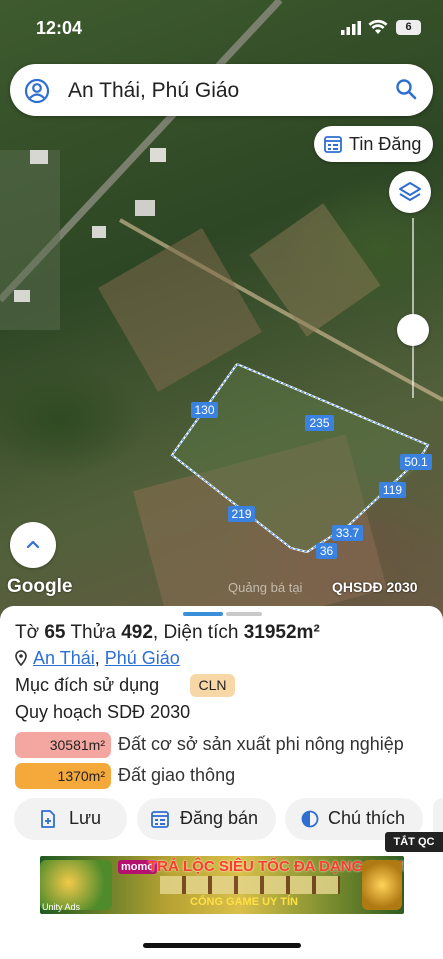 The image size is (443, 959). What do you see at coordinates (85, 818) in the screenshot?
I see `save-button-label: Lưu` at bounding box center [85, 818].